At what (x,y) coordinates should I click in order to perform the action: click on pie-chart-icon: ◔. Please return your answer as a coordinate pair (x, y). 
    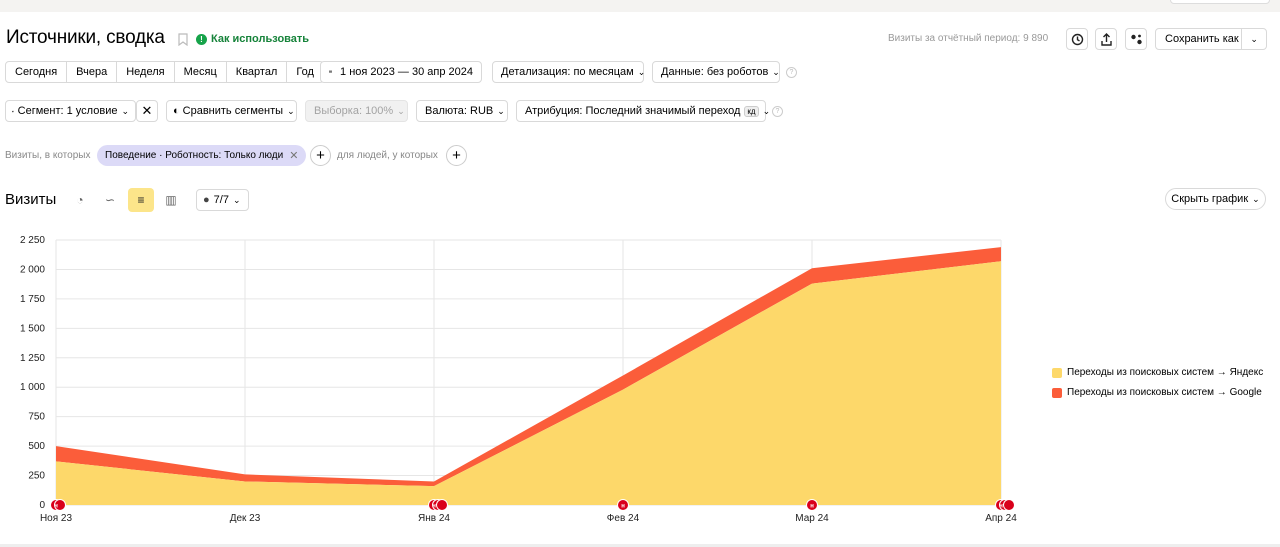
    Looking at the image, I should click on (80, 200).